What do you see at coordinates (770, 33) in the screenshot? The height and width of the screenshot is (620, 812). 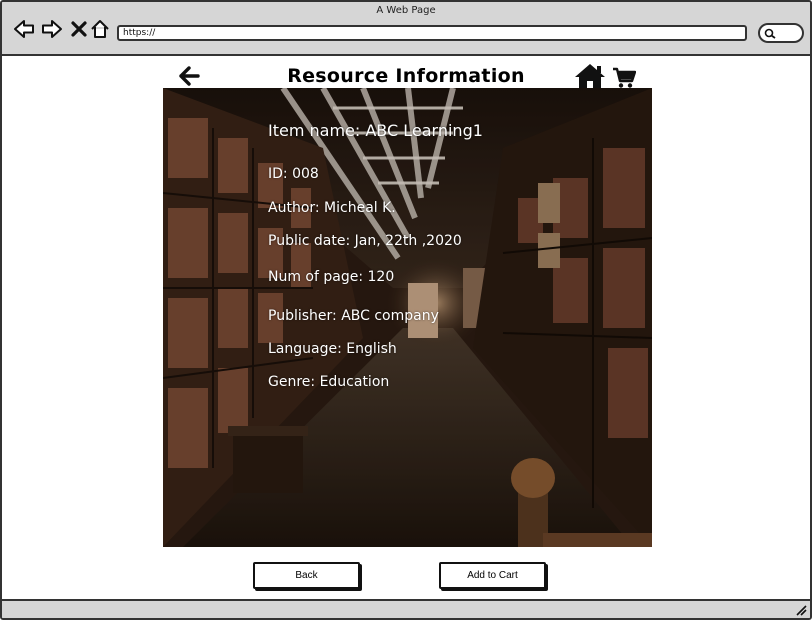 I see `search-icon` at bounding box center [770, 33].